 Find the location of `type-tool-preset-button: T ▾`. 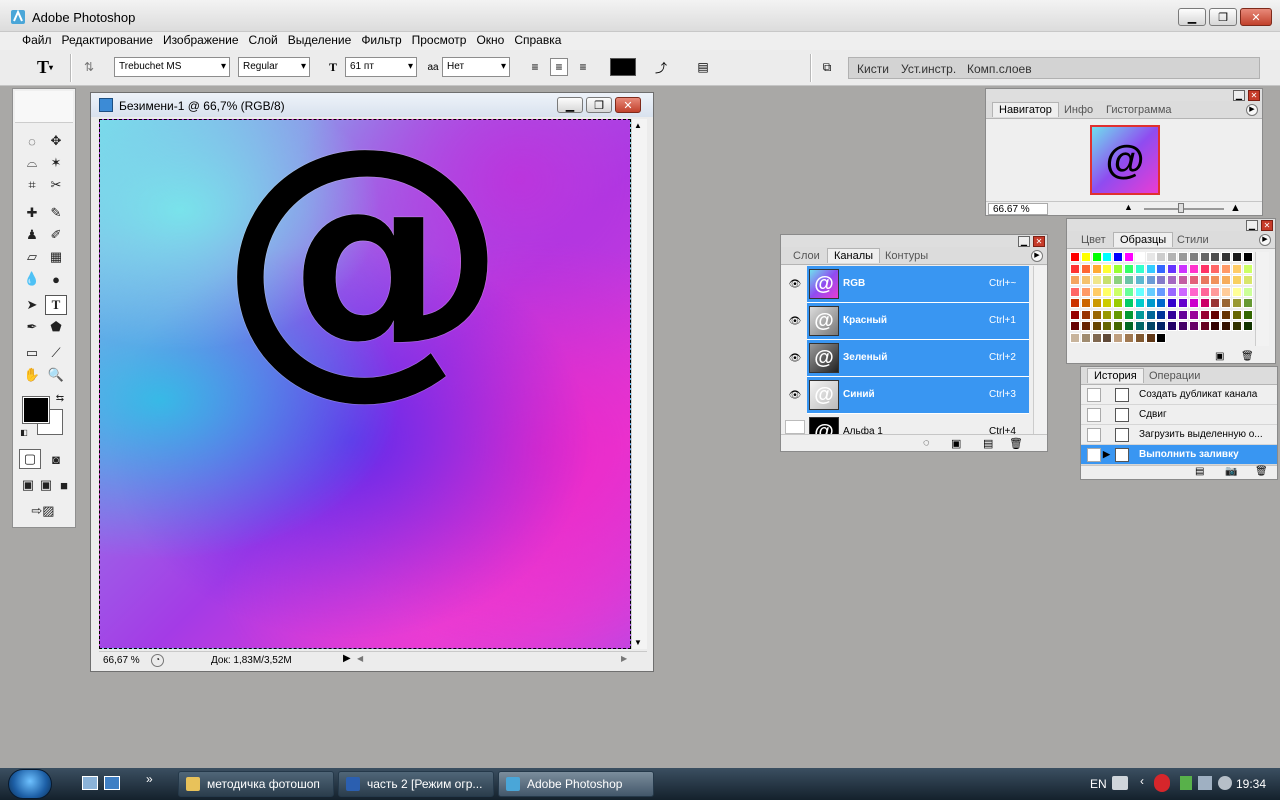

type-tool-preset-button: T ▾ is located at coordinates (45, 67).